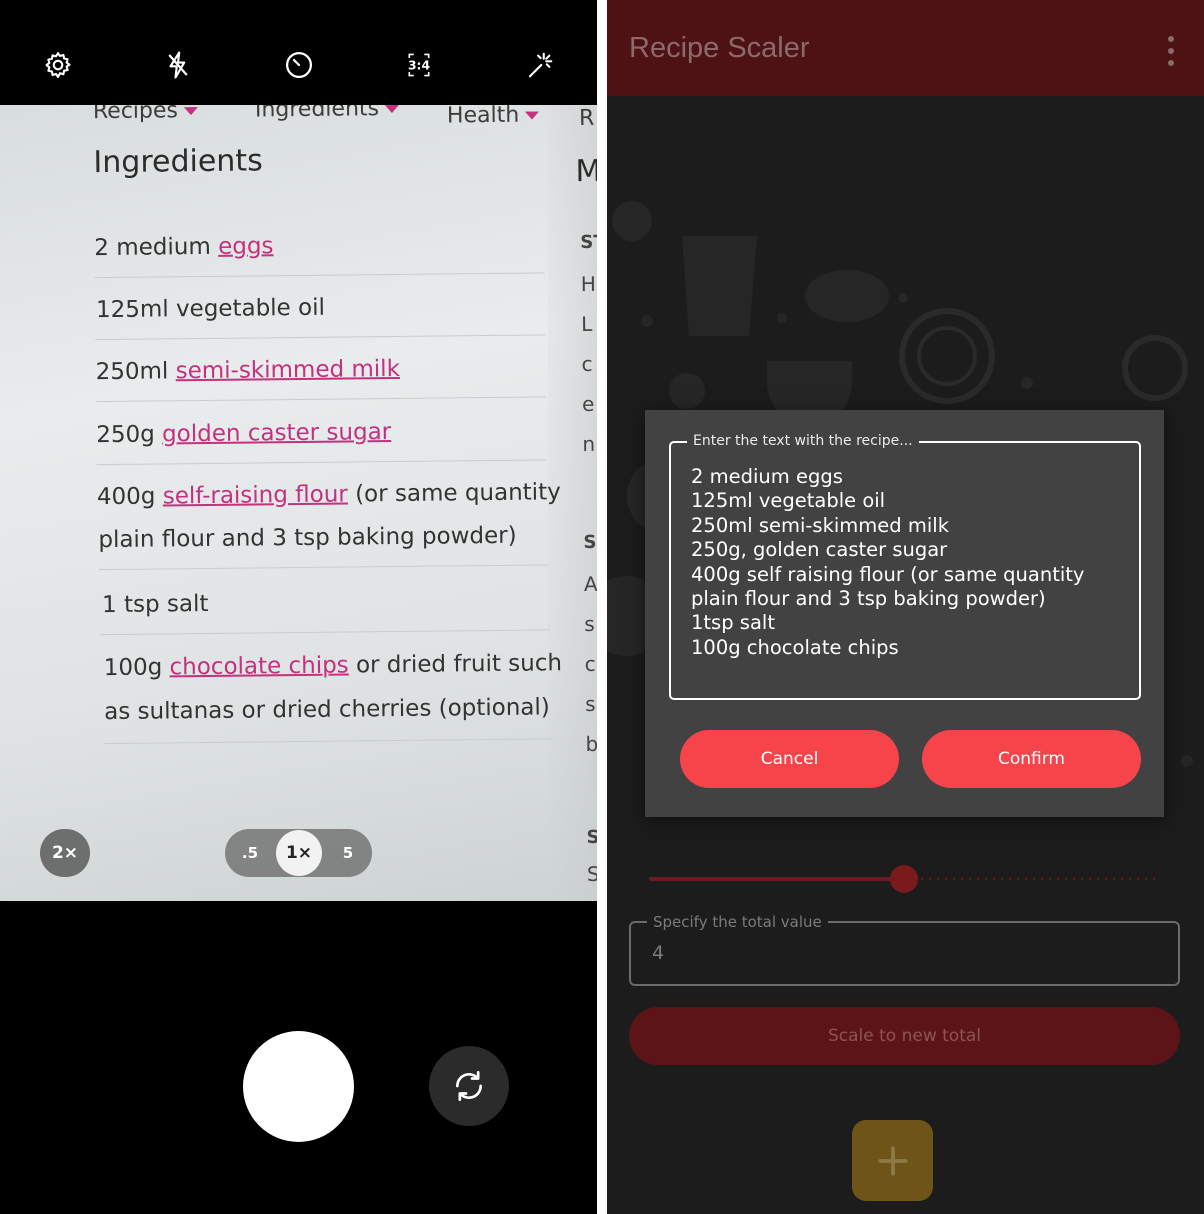 This screenshot has width=1204, height=1214. I want to click on aspect-ratio-button: 3:4, so click(419, 65).